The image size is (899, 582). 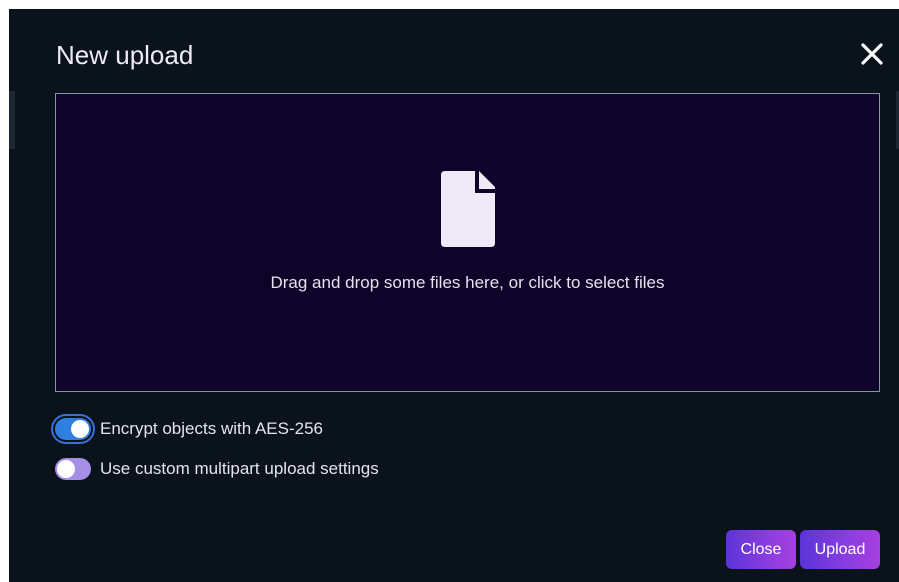 I want to click on close-x-icon, so click(x=872, y=54).